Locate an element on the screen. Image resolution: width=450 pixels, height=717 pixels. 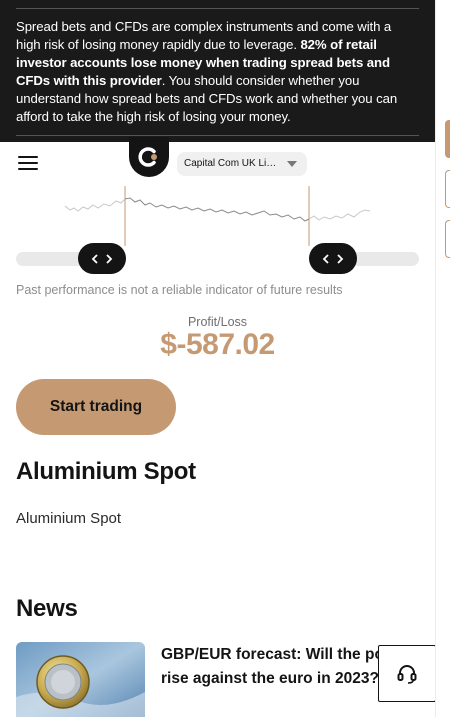
logo-mark-icon is located at coordinates (147, 157).